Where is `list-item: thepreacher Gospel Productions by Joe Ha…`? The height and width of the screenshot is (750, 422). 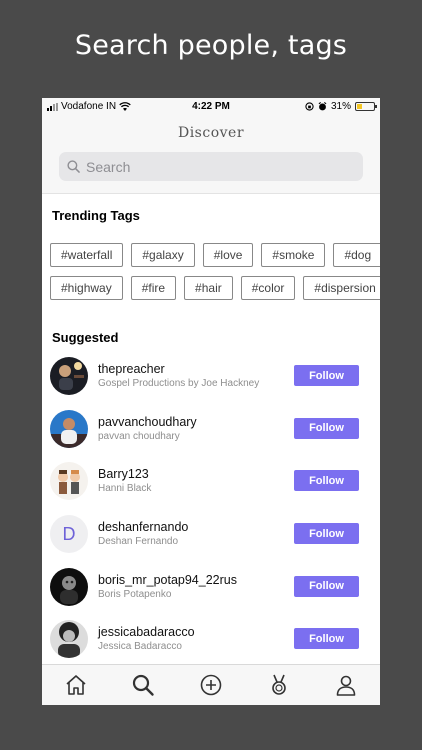
list-item: thepreacher Gospel Productions by Joe Ha… is located at coordinates (211, 383).